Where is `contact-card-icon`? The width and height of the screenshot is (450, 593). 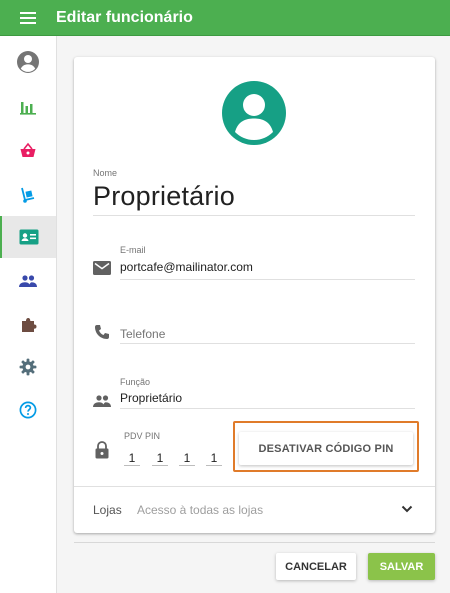 contact-card-icon is located at coordinates (29, 237).